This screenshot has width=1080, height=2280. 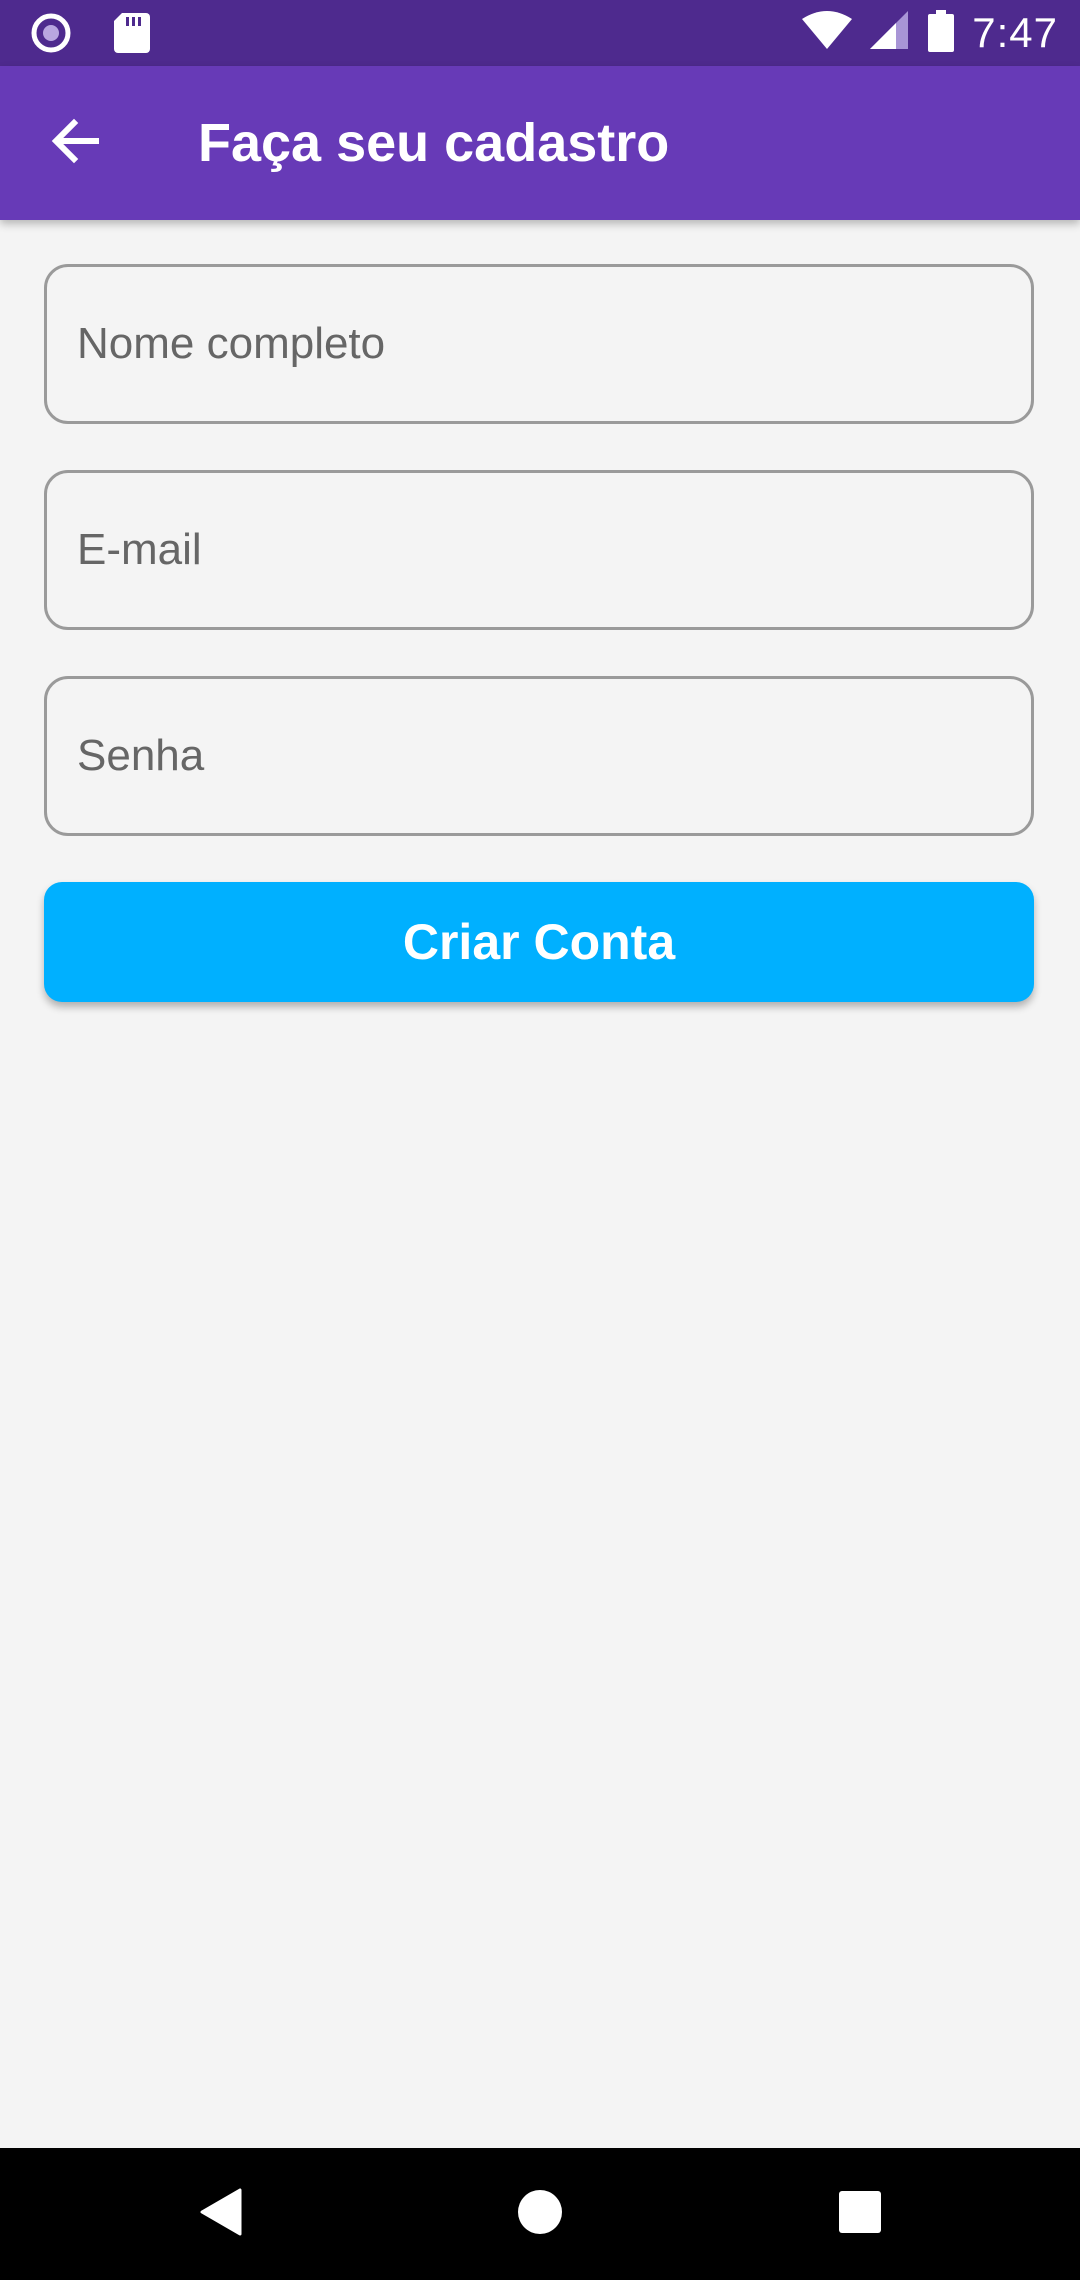 I want to click on nav-recents-button, so click(x=860, y=2214).